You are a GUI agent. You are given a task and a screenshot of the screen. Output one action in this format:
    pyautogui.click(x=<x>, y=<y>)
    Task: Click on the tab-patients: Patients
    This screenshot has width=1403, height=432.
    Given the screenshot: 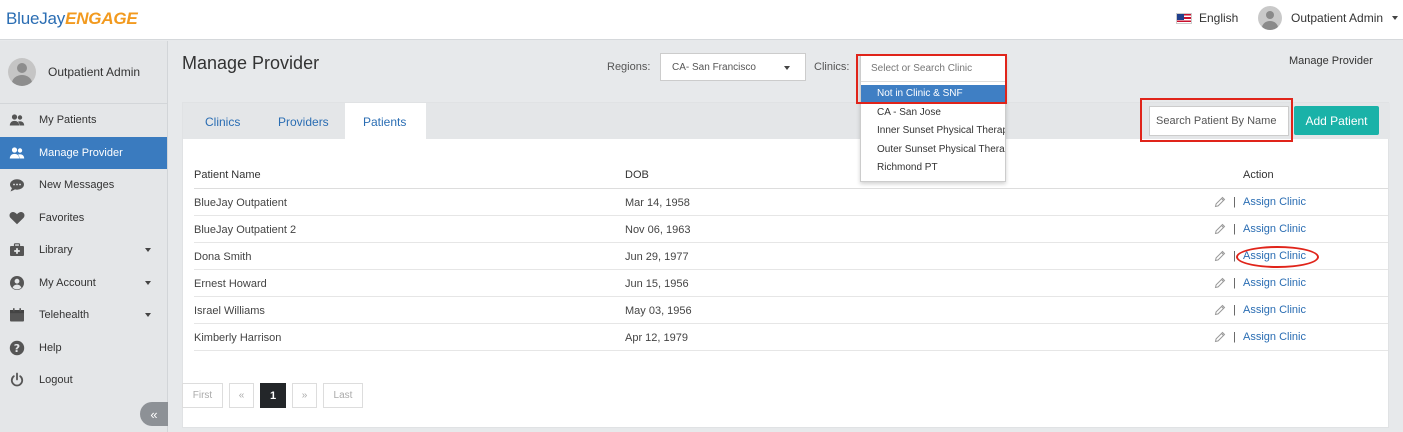 What is the action you would take?
    pyautogui.click(x=385, y=121)
    